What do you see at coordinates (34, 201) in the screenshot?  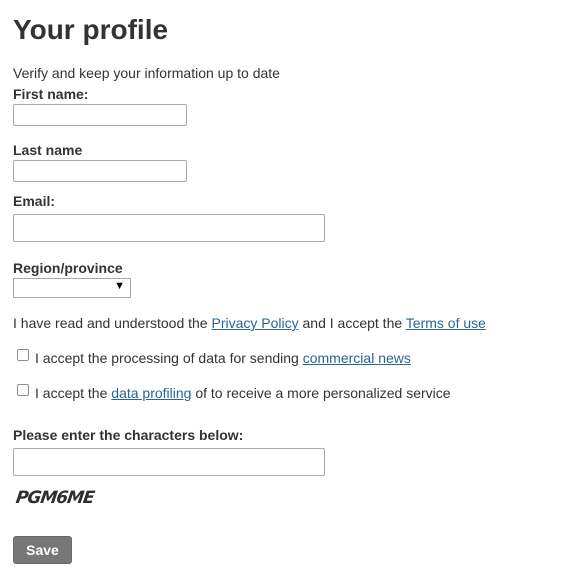 I see `email-label: Email:` at bounding box center [34, 201].